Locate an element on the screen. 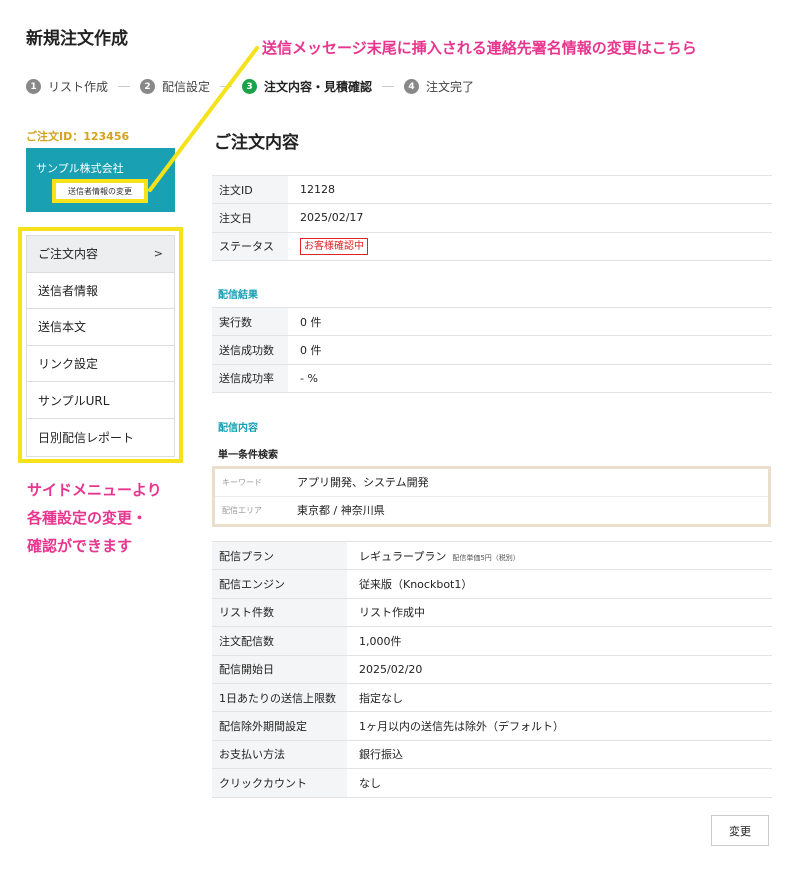  step-label: 注文内容・見積確認 is located at coordinates (318, 87).